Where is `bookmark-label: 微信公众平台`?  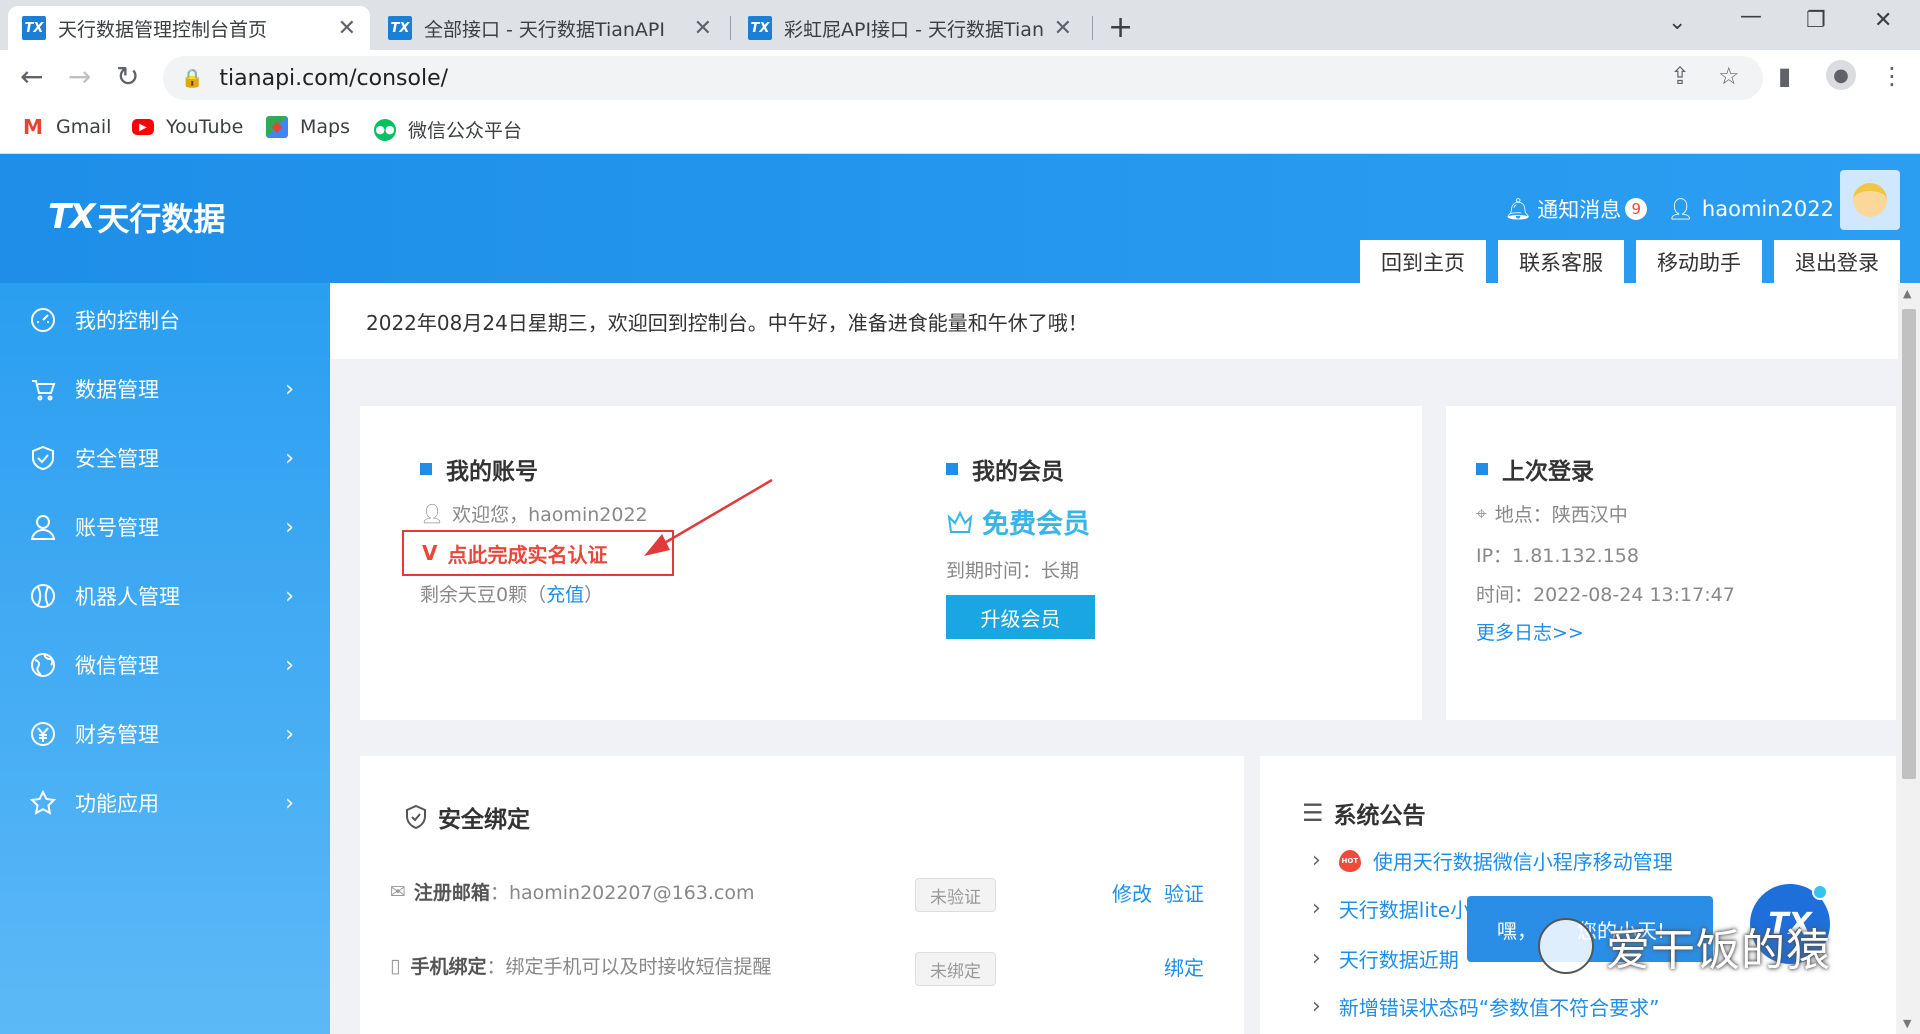 bookmark-label: 微信公众平台 is located at coordinates (465, 131).